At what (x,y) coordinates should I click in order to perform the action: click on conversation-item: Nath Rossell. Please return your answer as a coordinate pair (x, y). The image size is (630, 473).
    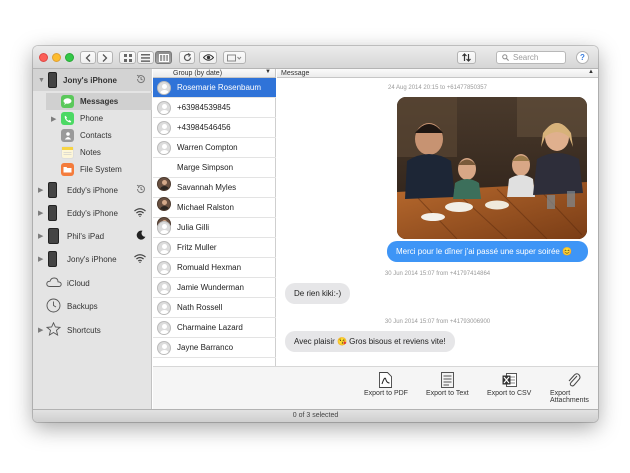
    Looking at the image, I should click on (214, 308).